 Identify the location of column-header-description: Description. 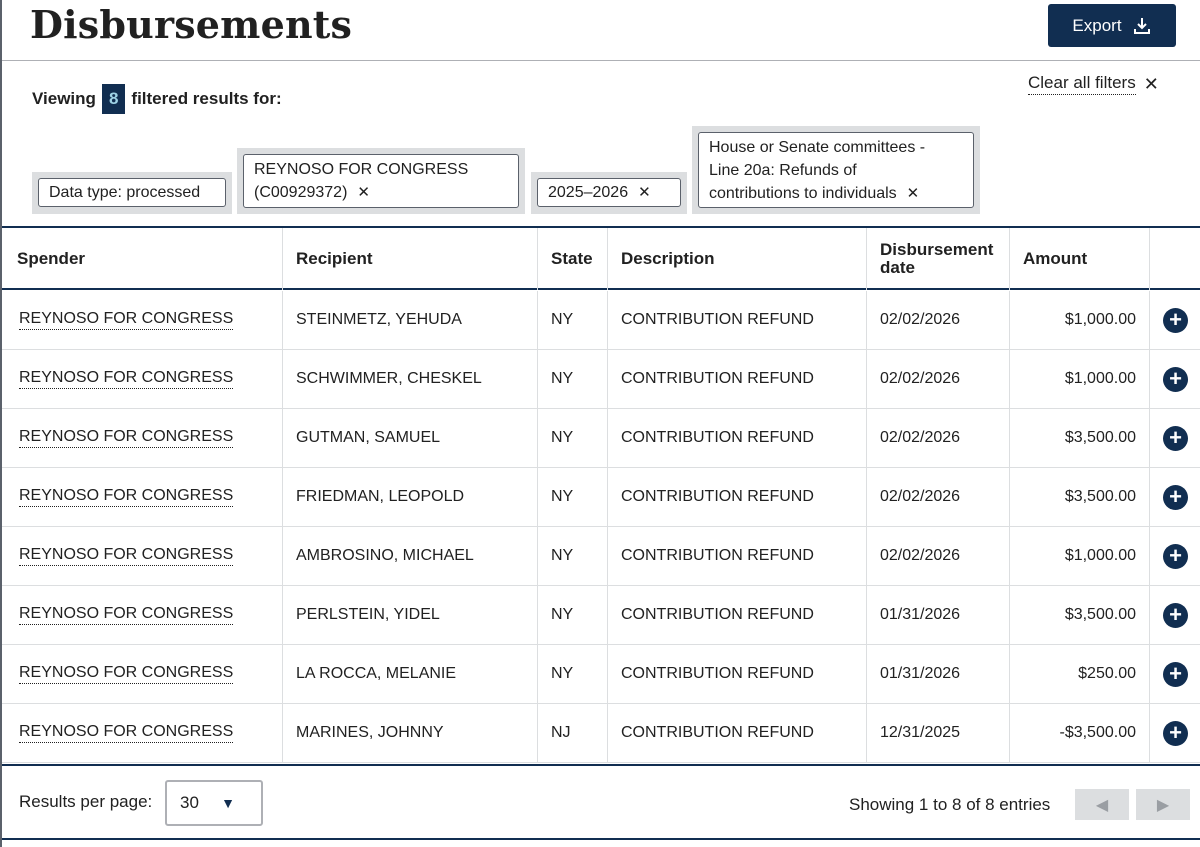
(737, 259).